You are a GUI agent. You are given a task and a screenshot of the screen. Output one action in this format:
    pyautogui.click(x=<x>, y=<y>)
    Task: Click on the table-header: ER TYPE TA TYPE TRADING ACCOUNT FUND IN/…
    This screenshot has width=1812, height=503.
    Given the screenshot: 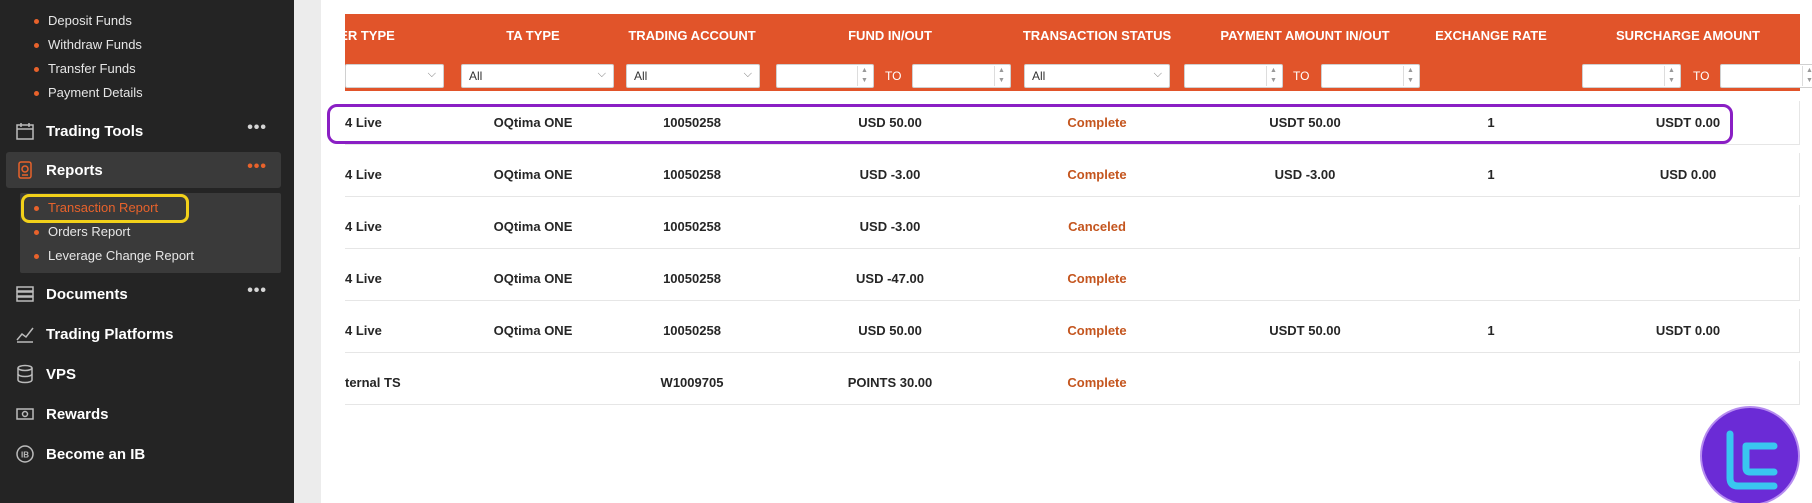 What is the action you would take?
    pyautogui.click(x=1075, y=52)
    